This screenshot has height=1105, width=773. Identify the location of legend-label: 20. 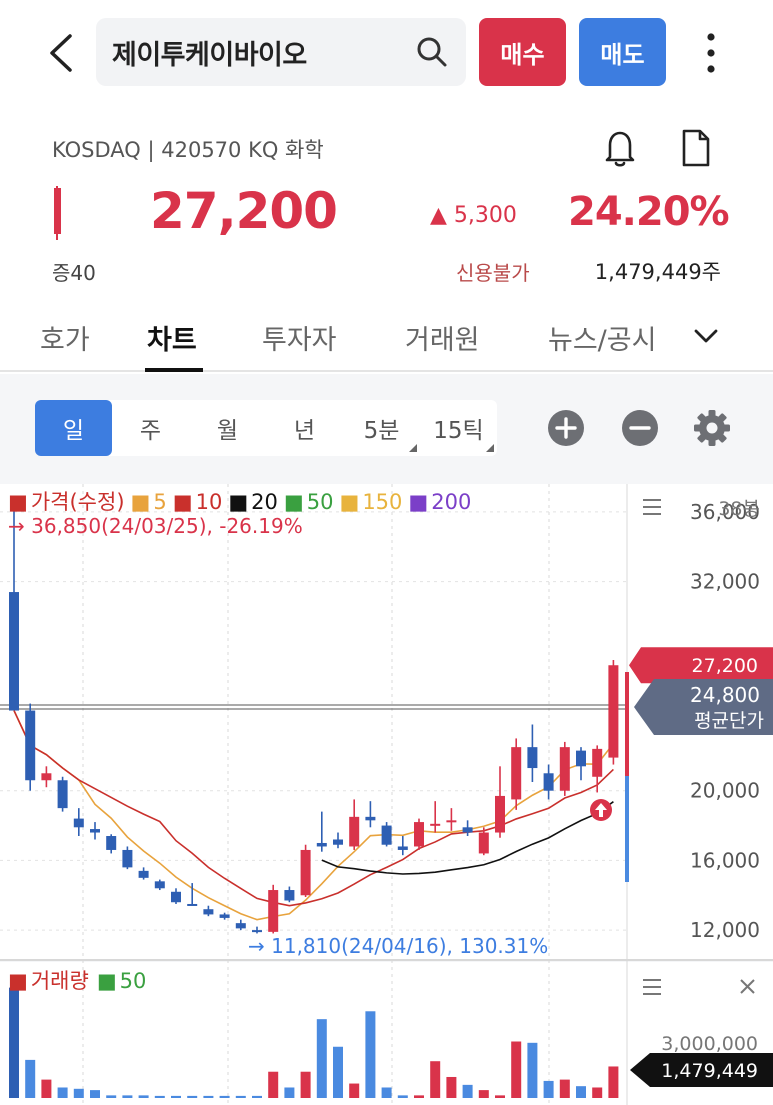
(264, 502).